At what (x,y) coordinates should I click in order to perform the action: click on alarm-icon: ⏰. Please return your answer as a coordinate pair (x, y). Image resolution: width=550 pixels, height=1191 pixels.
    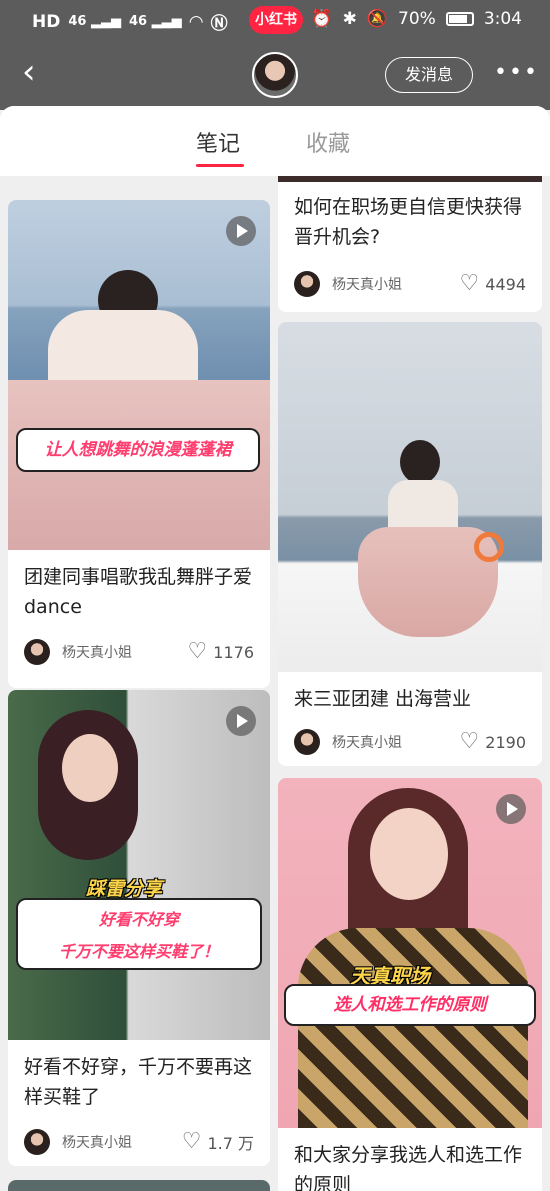
    Looking at the image, I should click on (322, 19).